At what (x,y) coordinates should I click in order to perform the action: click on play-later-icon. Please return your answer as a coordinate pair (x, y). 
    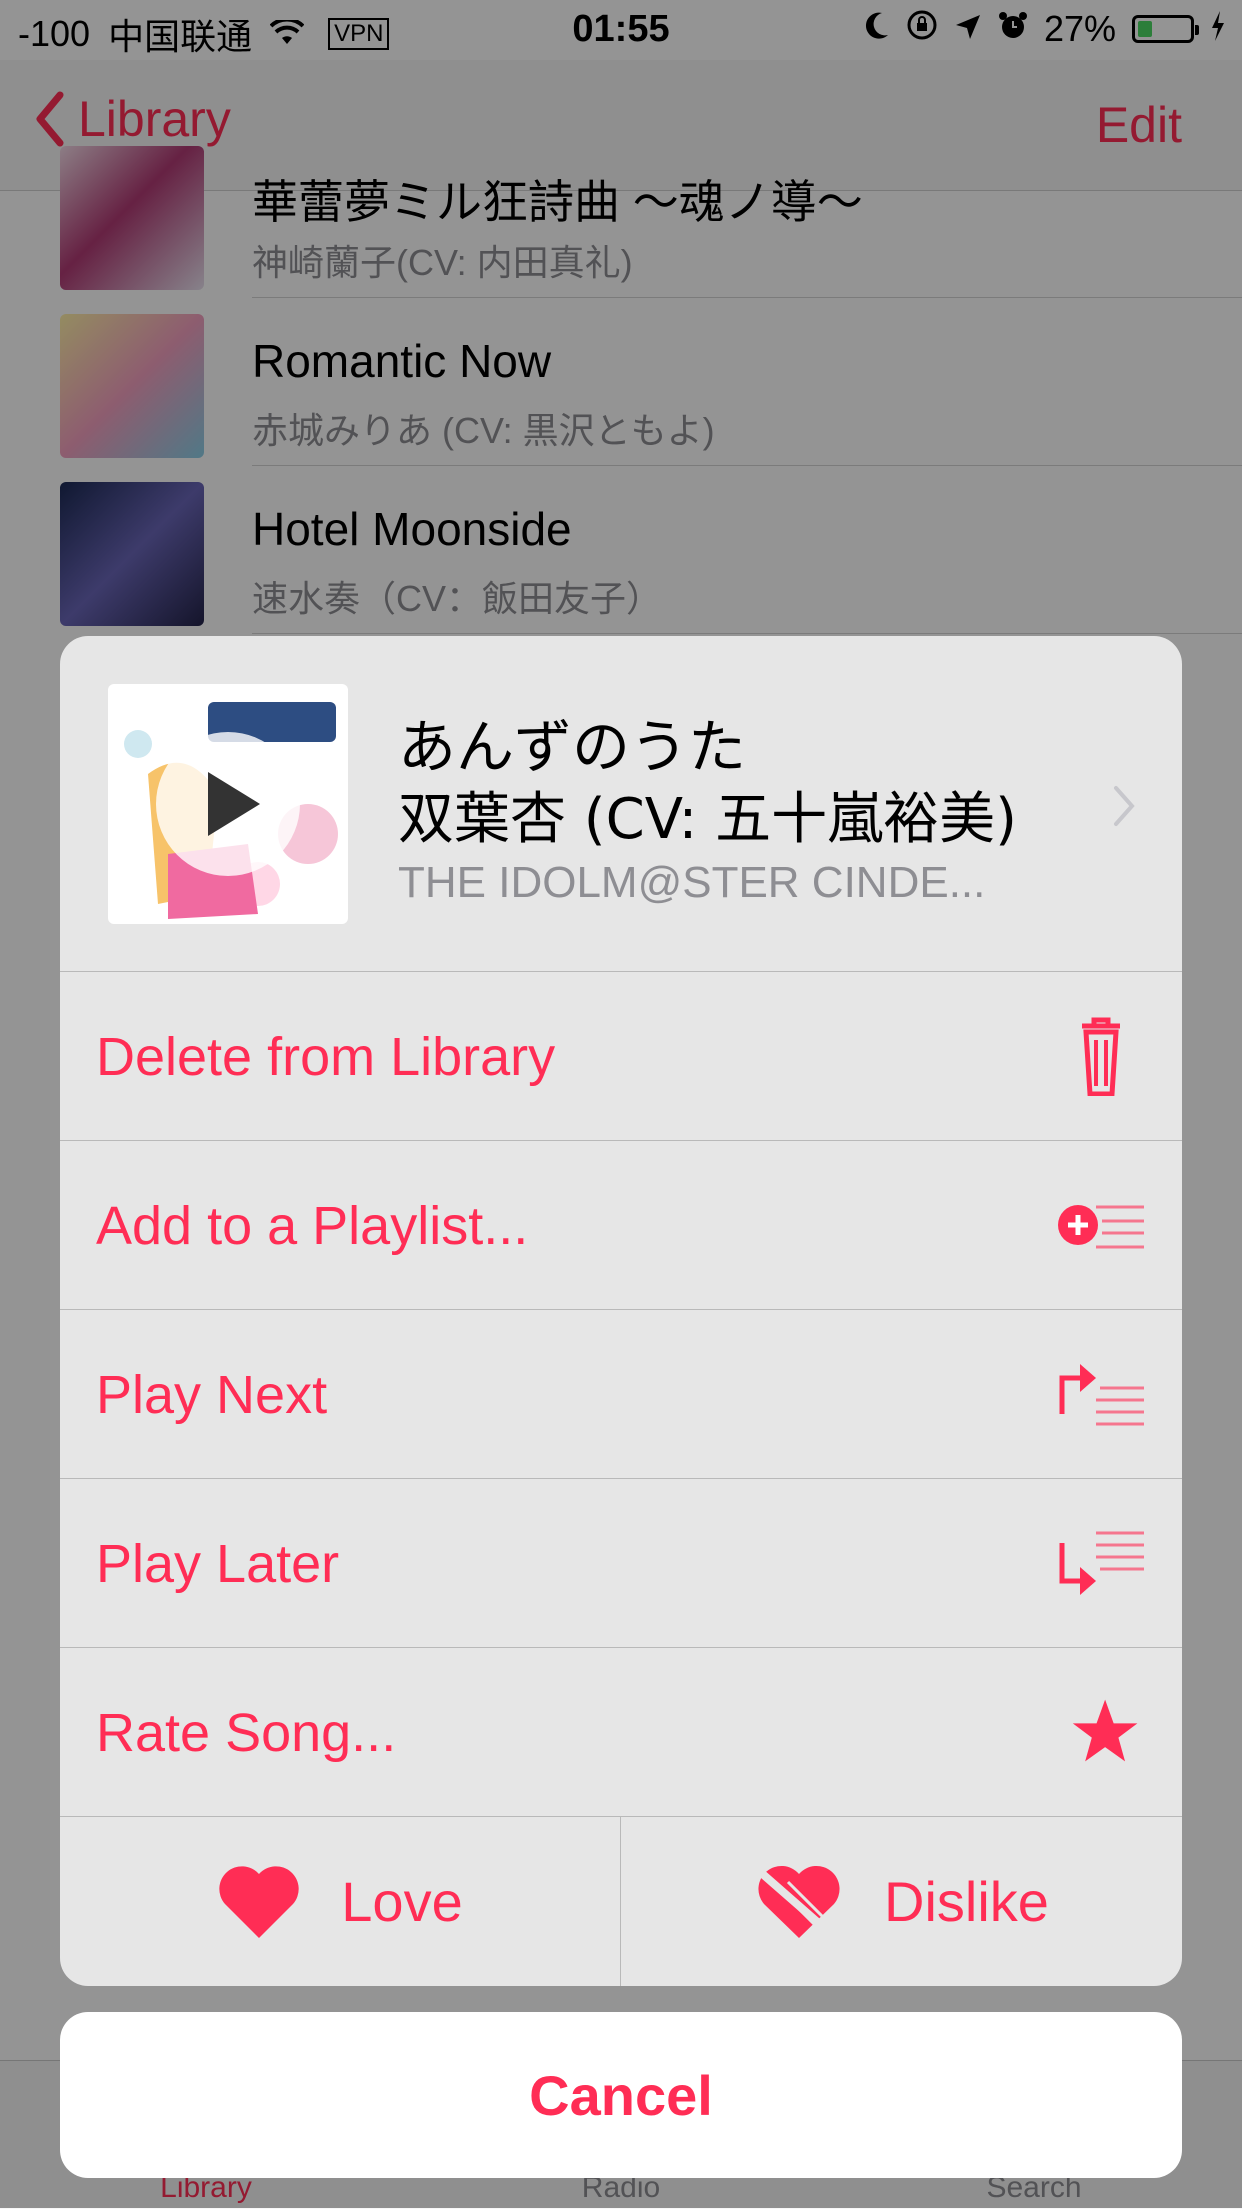
    Looking at the image, I should click on (1101, 1563).